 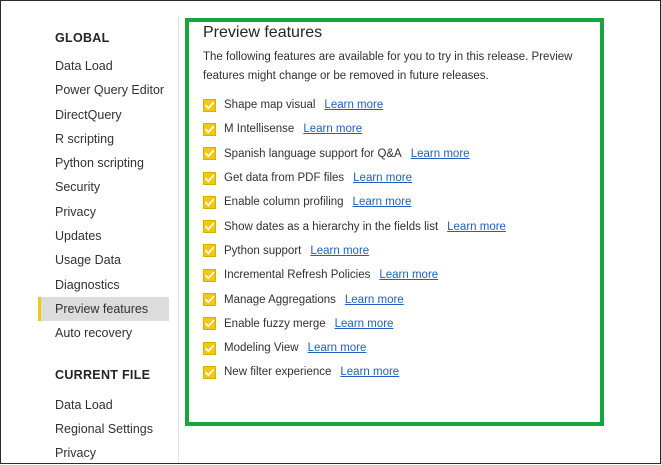 I want to click on sidebar-item-diagnostics: Diagnostics, so click(x=103, y=285).